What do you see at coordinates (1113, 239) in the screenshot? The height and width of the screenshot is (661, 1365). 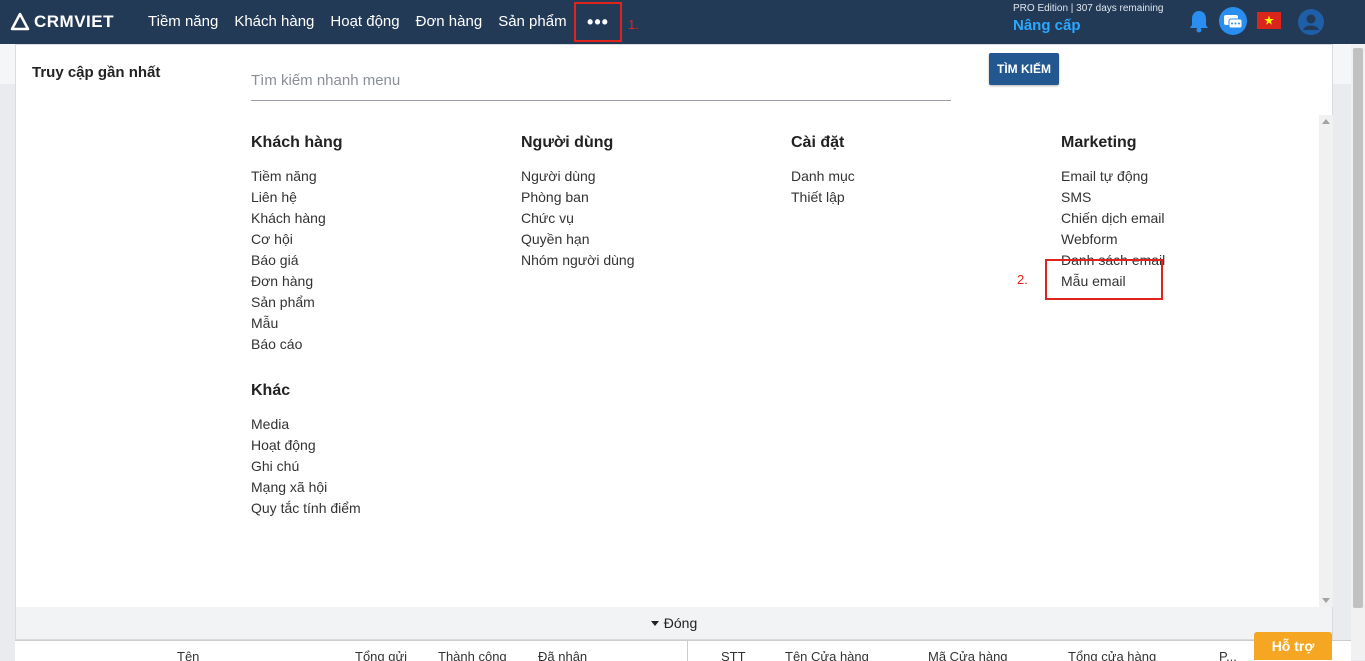 I see `menu-item-webform: Webform` at bounding box center [1113, 239].